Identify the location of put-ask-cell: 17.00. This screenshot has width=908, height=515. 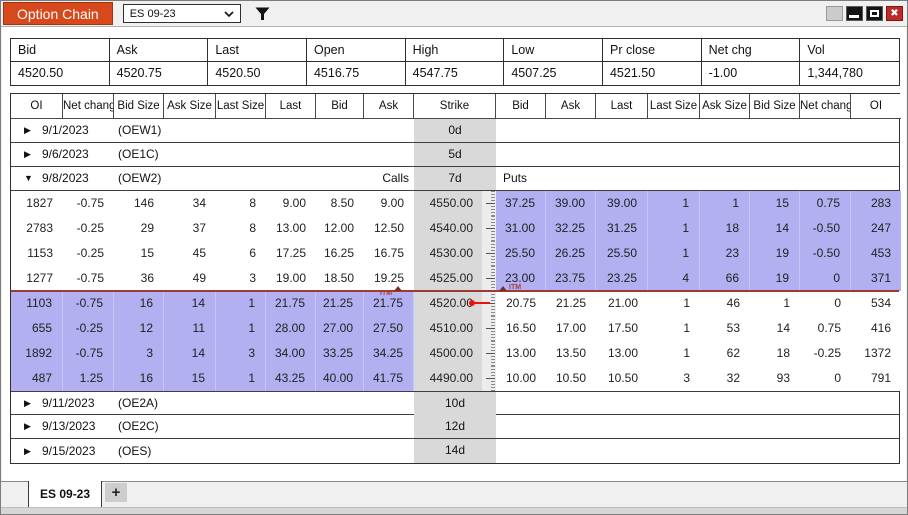
(571, 328).